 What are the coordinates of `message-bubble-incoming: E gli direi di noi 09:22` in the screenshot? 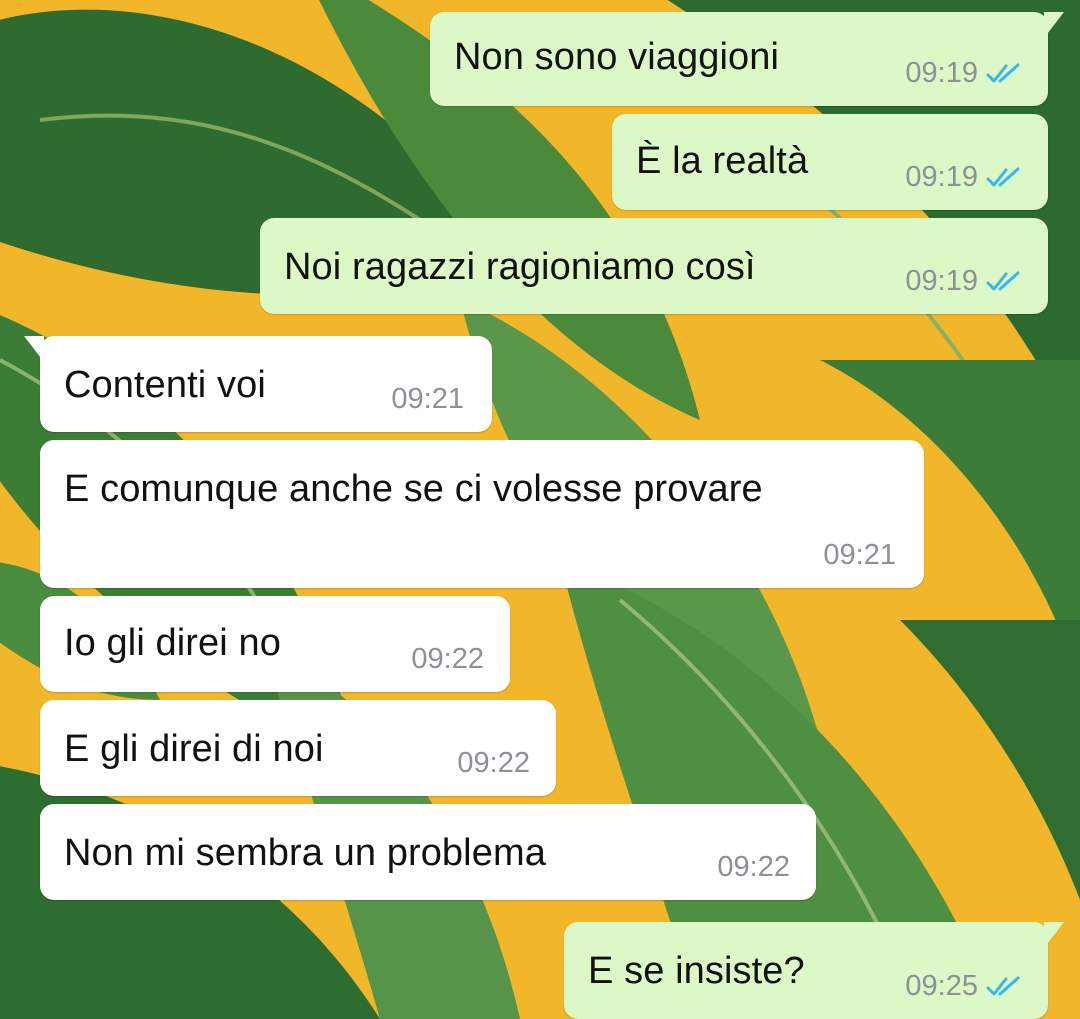 It's located at (298, 748).